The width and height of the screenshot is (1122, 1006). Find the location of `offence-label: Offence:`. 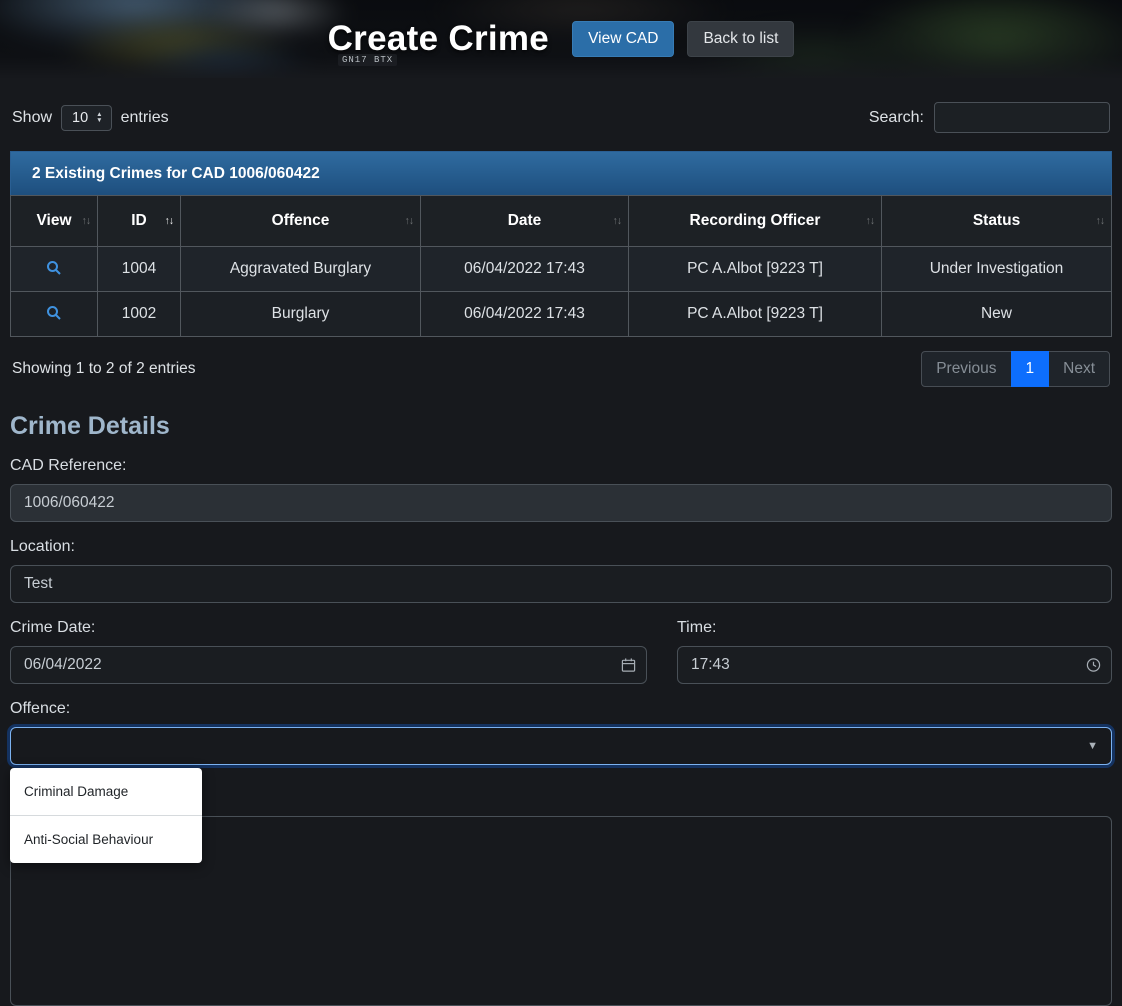

offence-label: Offence: is located at coordinates (40, 708).